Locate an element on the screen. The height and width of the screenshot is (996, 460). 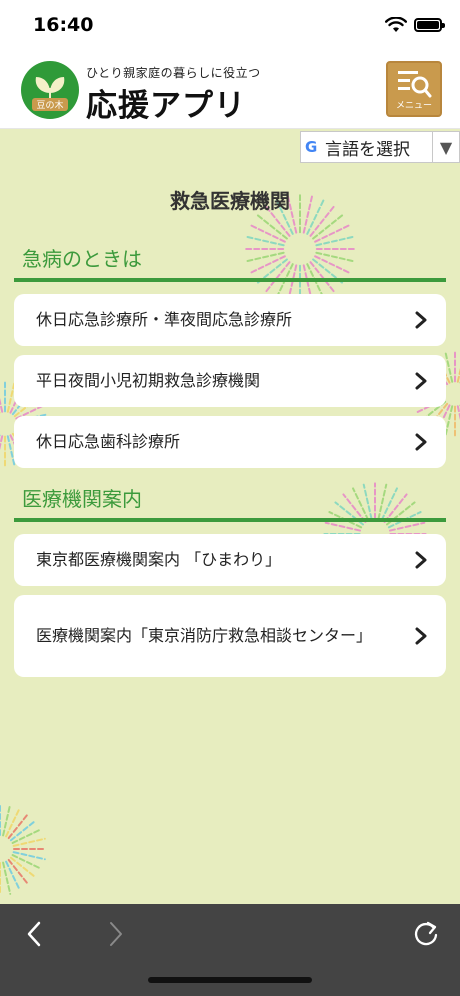
menu-button: メニュー is located at coordinates (414, 89).